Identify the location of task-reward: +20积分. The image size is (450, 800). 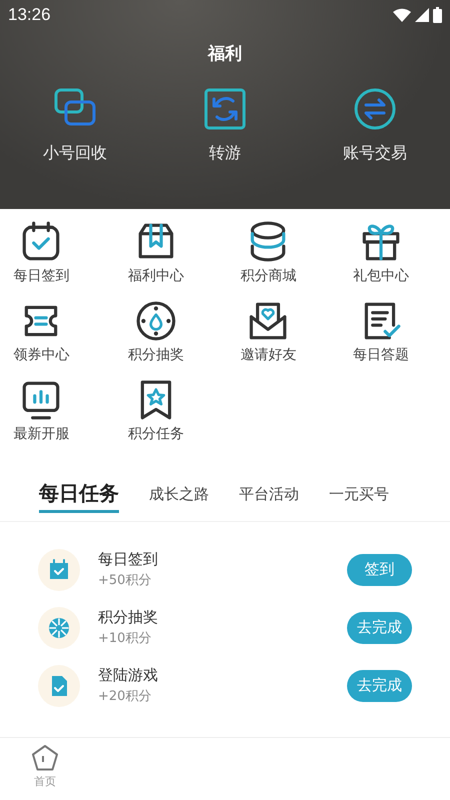
(125, 696).